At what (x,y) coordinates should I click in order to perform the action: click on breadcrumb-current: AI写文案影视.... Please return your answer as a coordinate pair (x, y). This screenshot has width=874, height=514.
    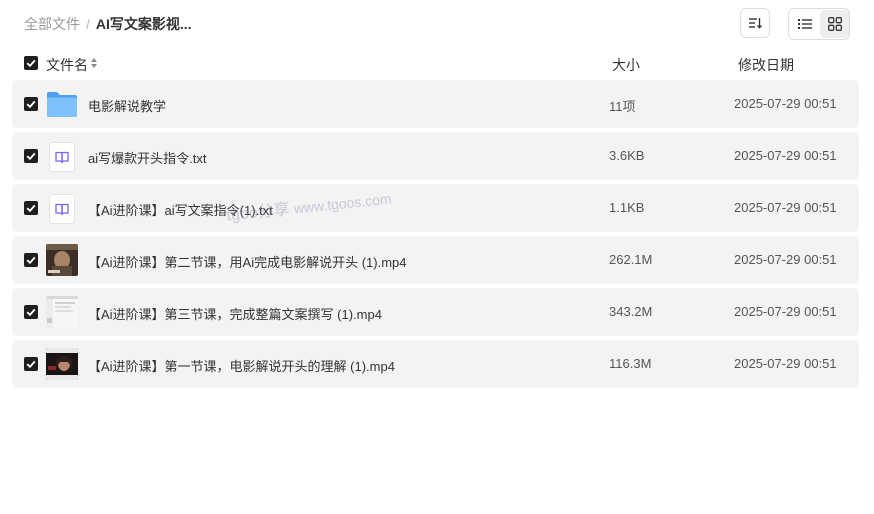
    Looking at the image, I should click on (143, 24).